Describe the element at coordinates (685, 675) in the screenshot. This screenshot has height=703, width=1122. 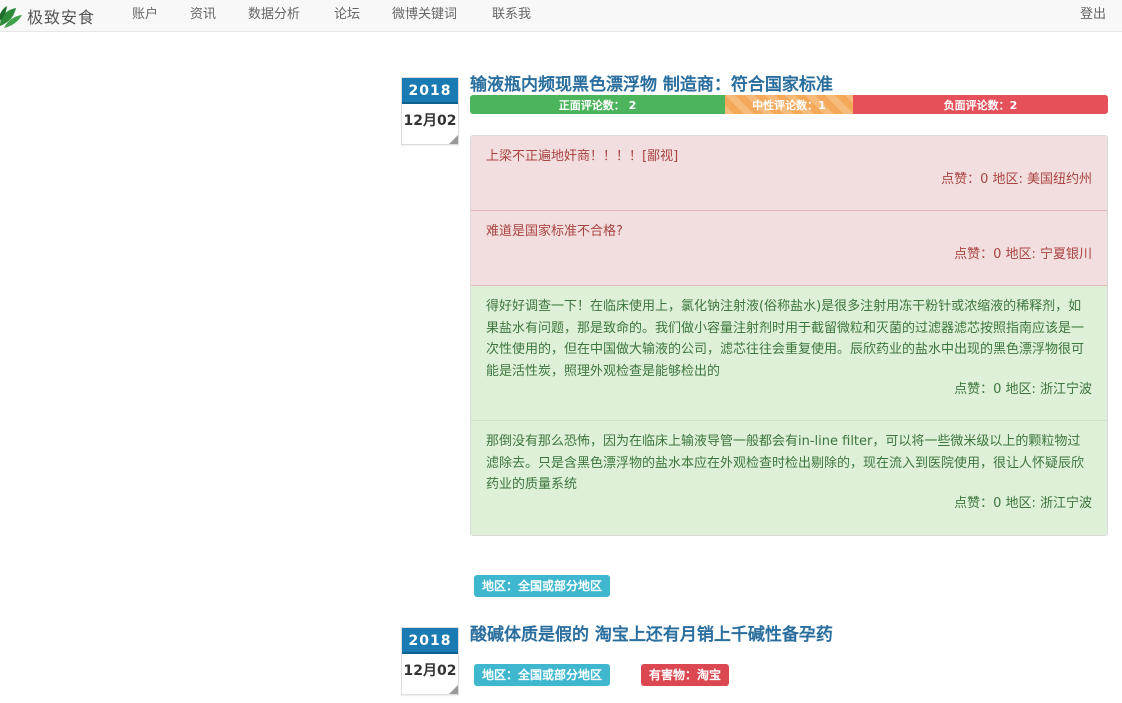
I see `hazard-label: 有害物：淘宝` at that location.